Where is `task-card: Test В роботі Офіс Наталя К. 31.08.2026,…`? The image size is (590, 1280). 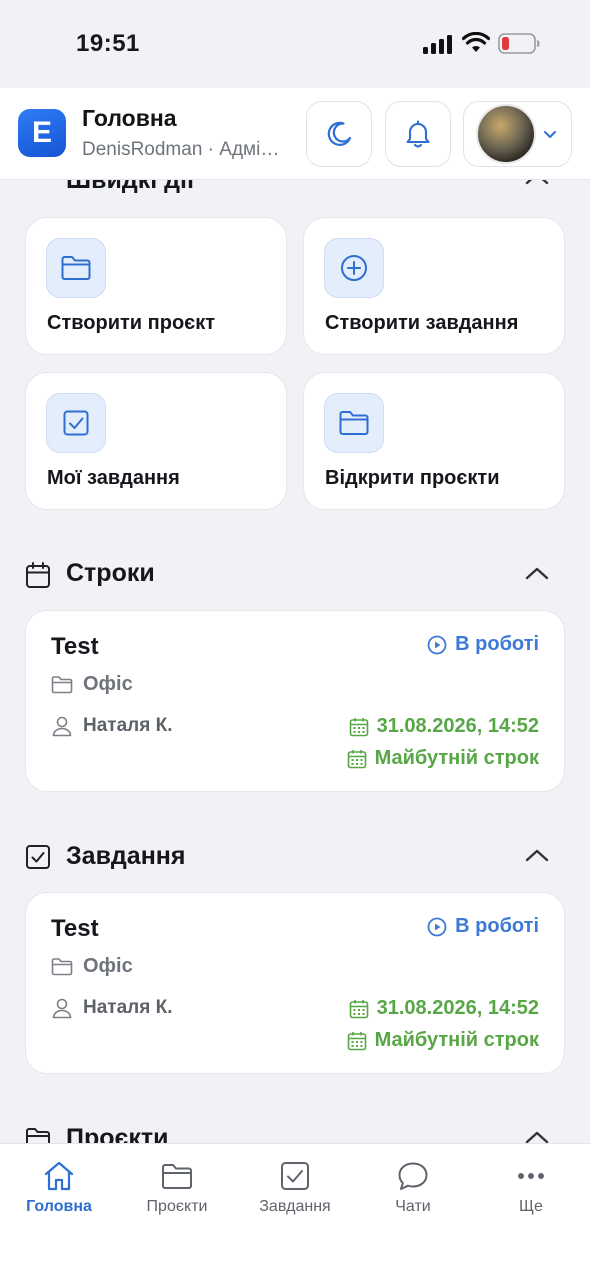
task-card: Test В роботі Офіс Наталя К. 31.08.2026,… is located at coordinates (295, 983).